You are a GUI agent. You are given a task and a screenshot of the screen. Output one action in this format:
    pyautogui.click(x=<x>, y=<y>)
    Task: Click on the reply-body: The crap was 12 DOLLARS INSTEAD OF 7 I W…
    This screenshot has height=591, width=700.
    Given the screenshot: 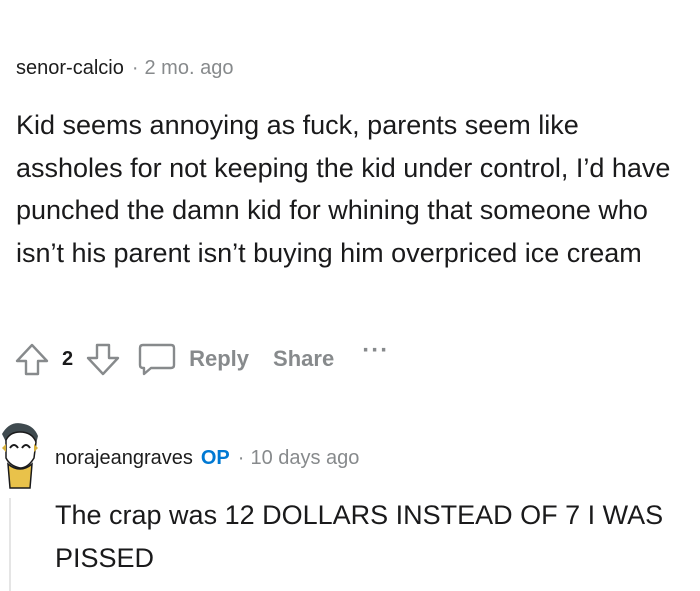 What is the action you would take?
    pyautogui.click(x=375, y=536)
    